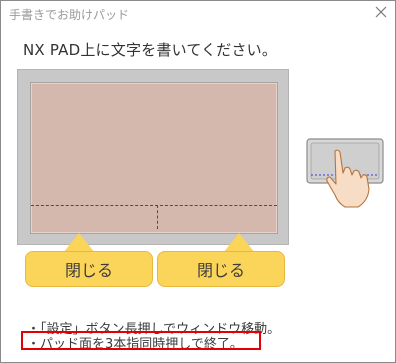  What do you see at coordinates (141, 340) in the screenshot?
I see `note-highlight-box` at bounding box center [141, 340].